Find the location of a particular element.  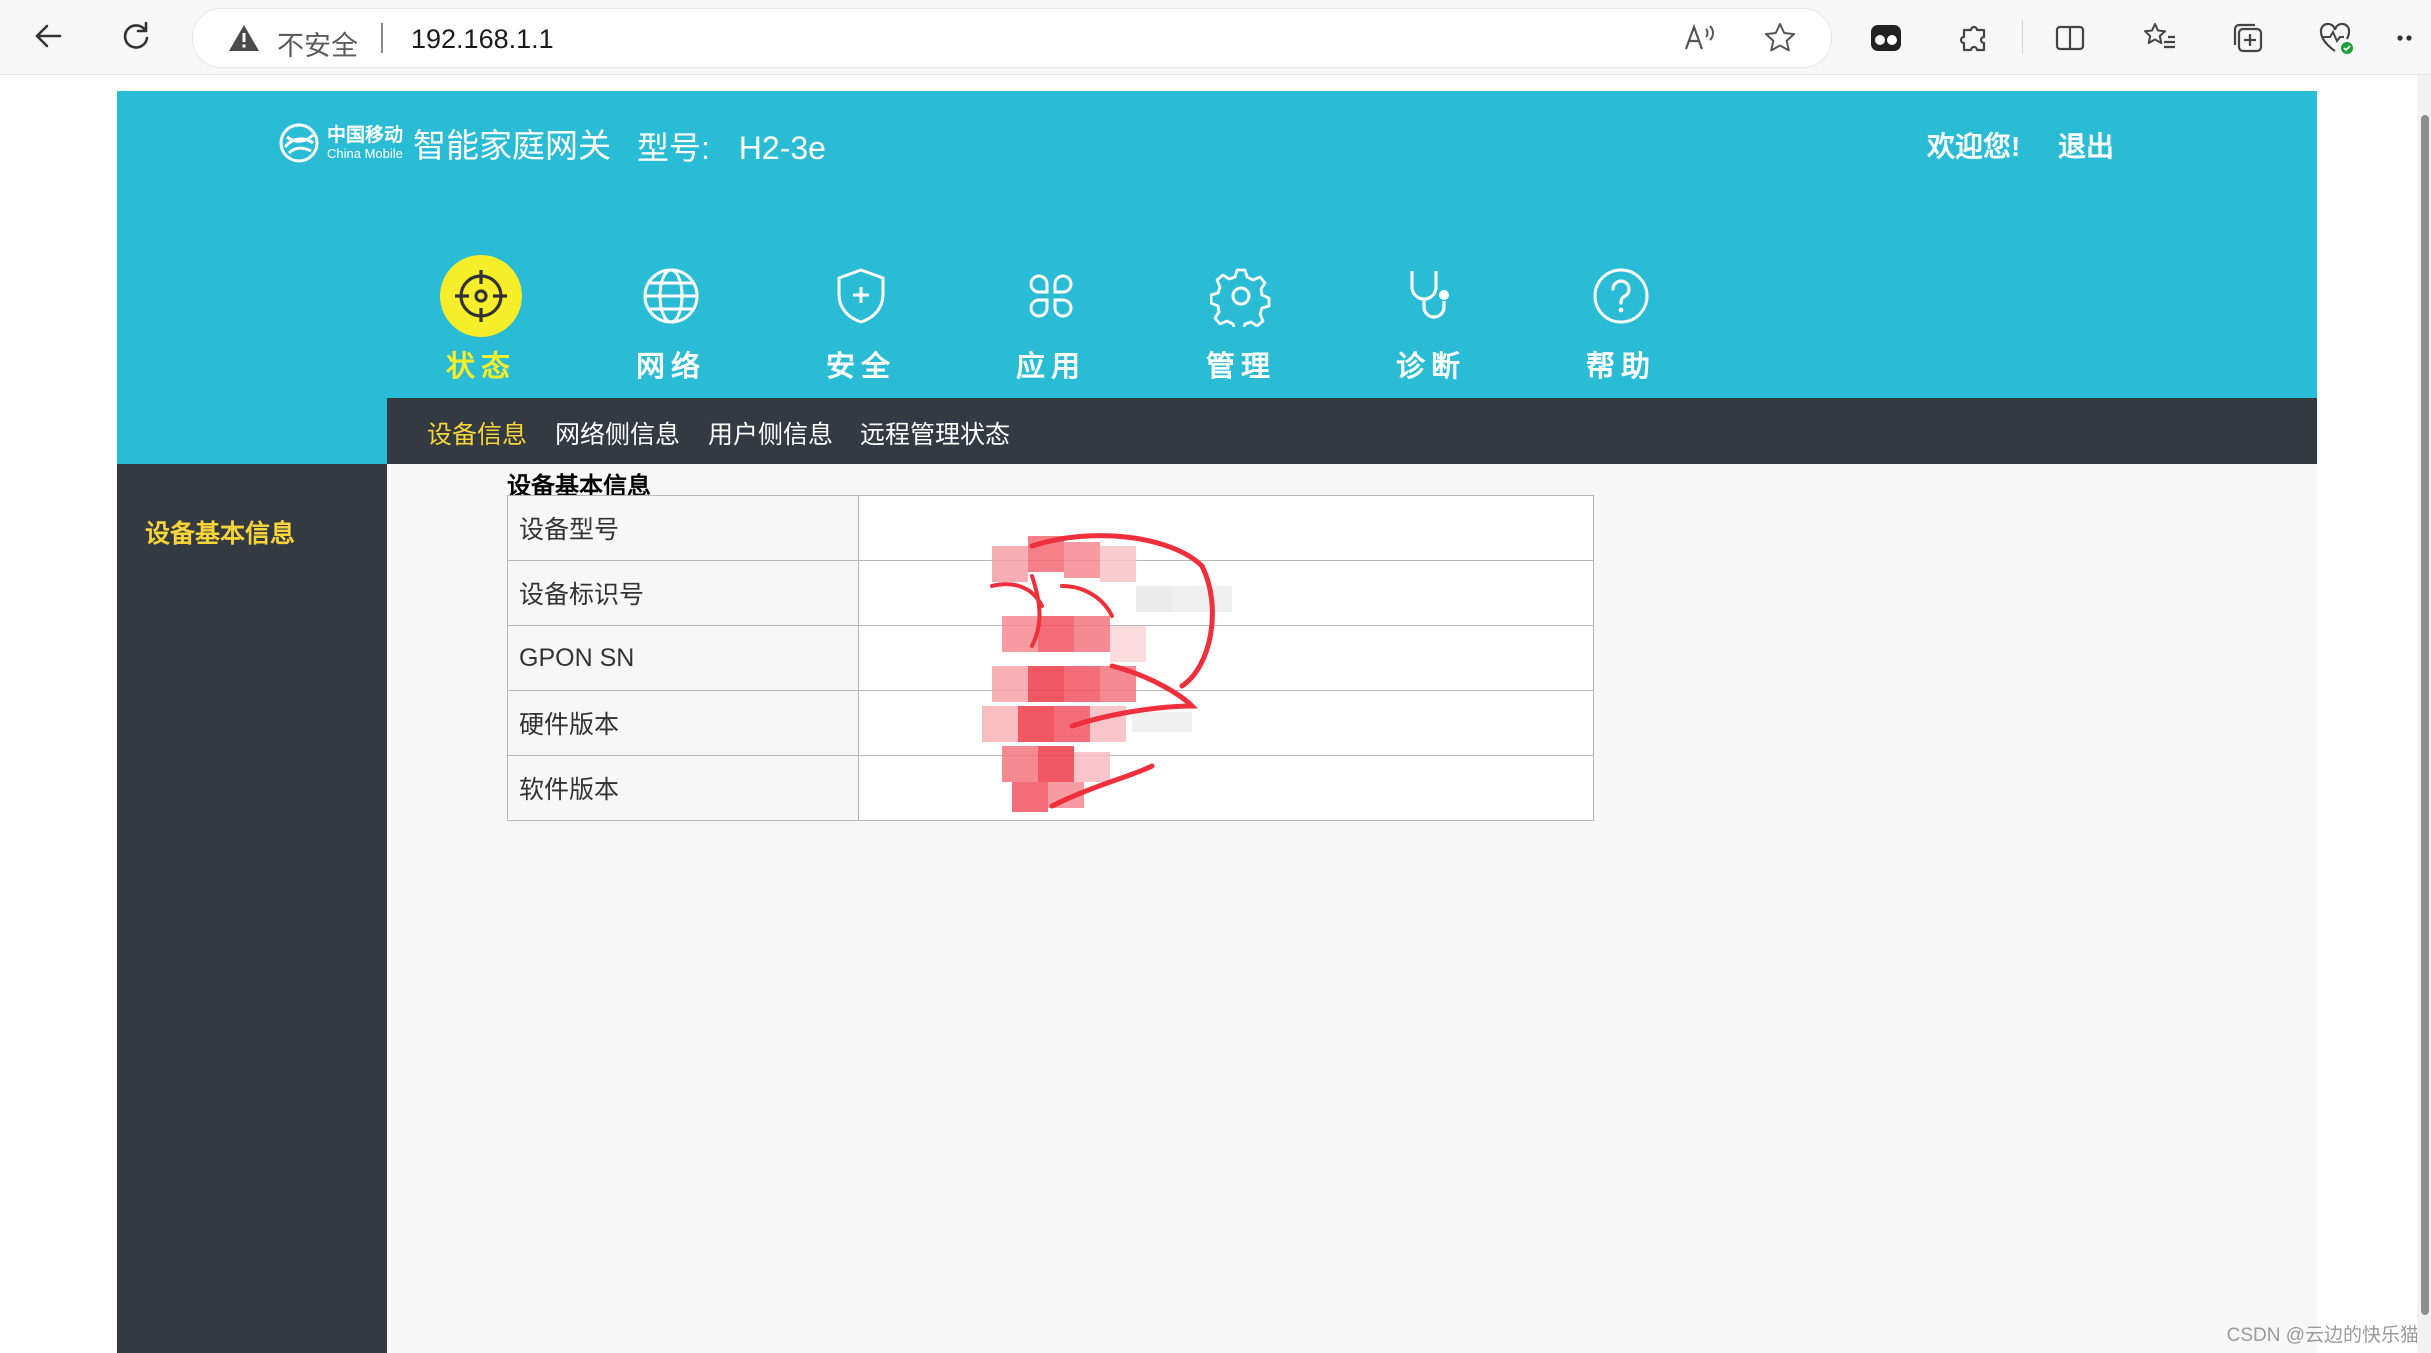

row-label: 软件版本 is located at coordinates (683, 788).